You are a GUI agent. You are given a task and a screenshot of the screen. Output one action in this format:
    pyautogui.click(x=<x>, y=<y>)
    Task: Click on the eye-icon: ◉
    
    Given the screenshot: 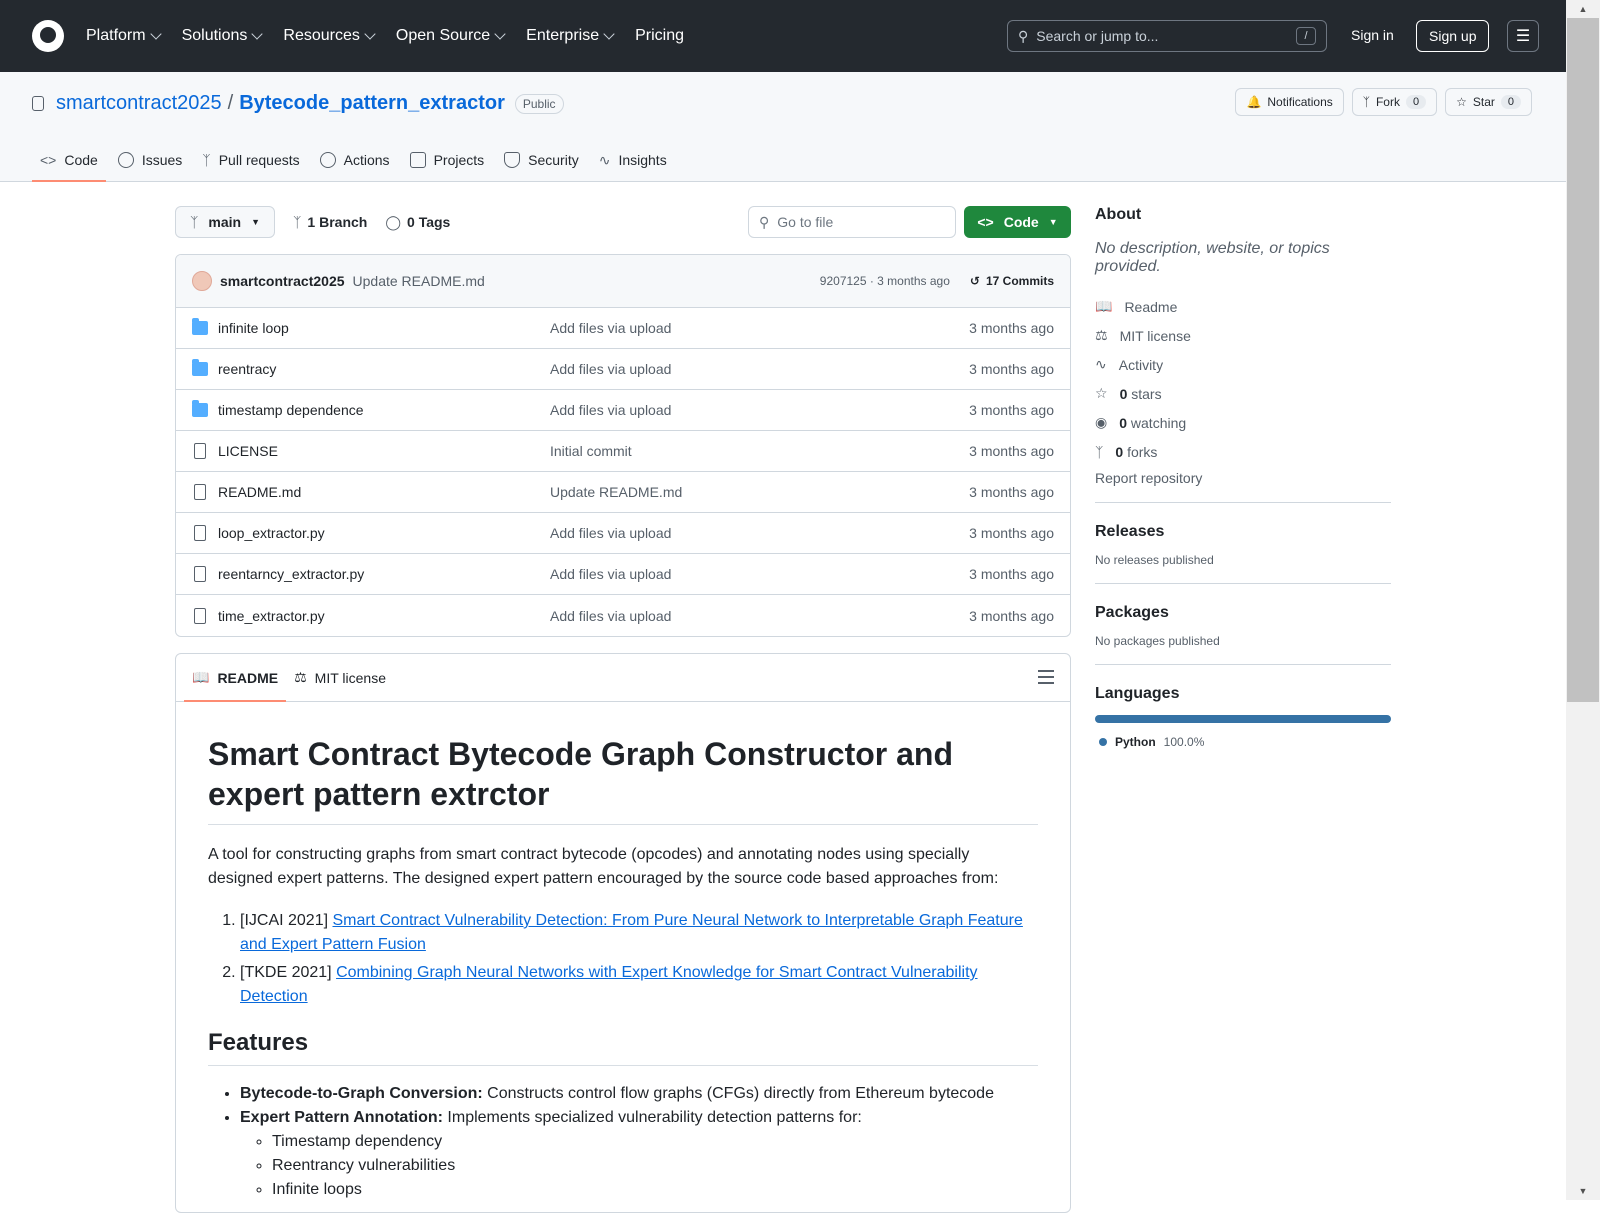 What is the action you would take?
    pyautogui.click(x=1101, y=422)
    